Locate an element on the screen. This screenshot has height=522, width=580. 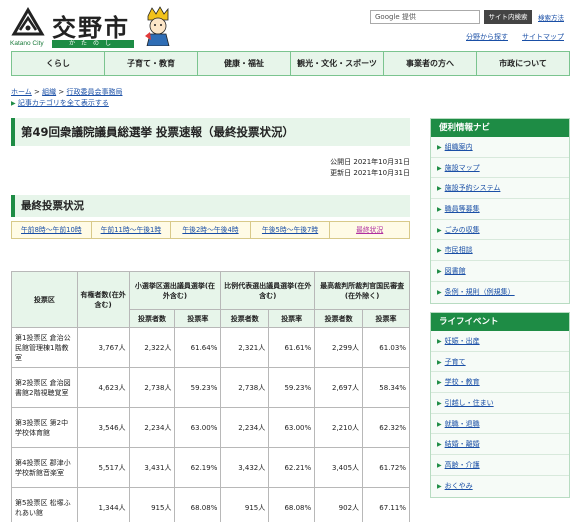
mascot-icon is located at coordinates (157, 26).